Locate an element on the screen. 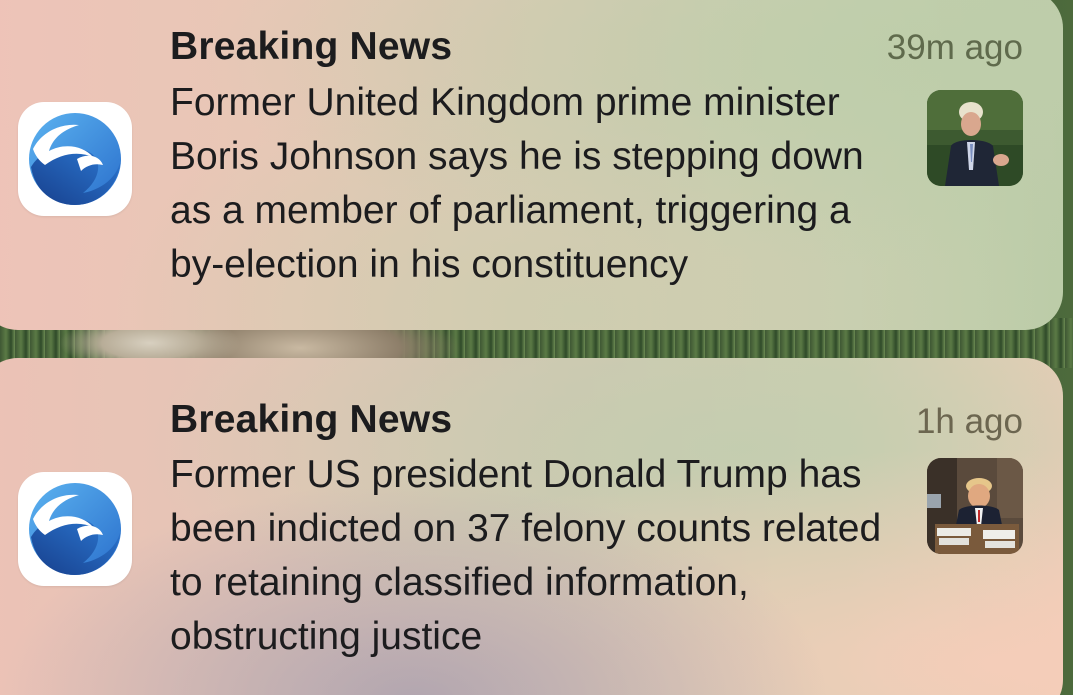  notification-timestamp: 39m ago is located at coordinates (954, 47).